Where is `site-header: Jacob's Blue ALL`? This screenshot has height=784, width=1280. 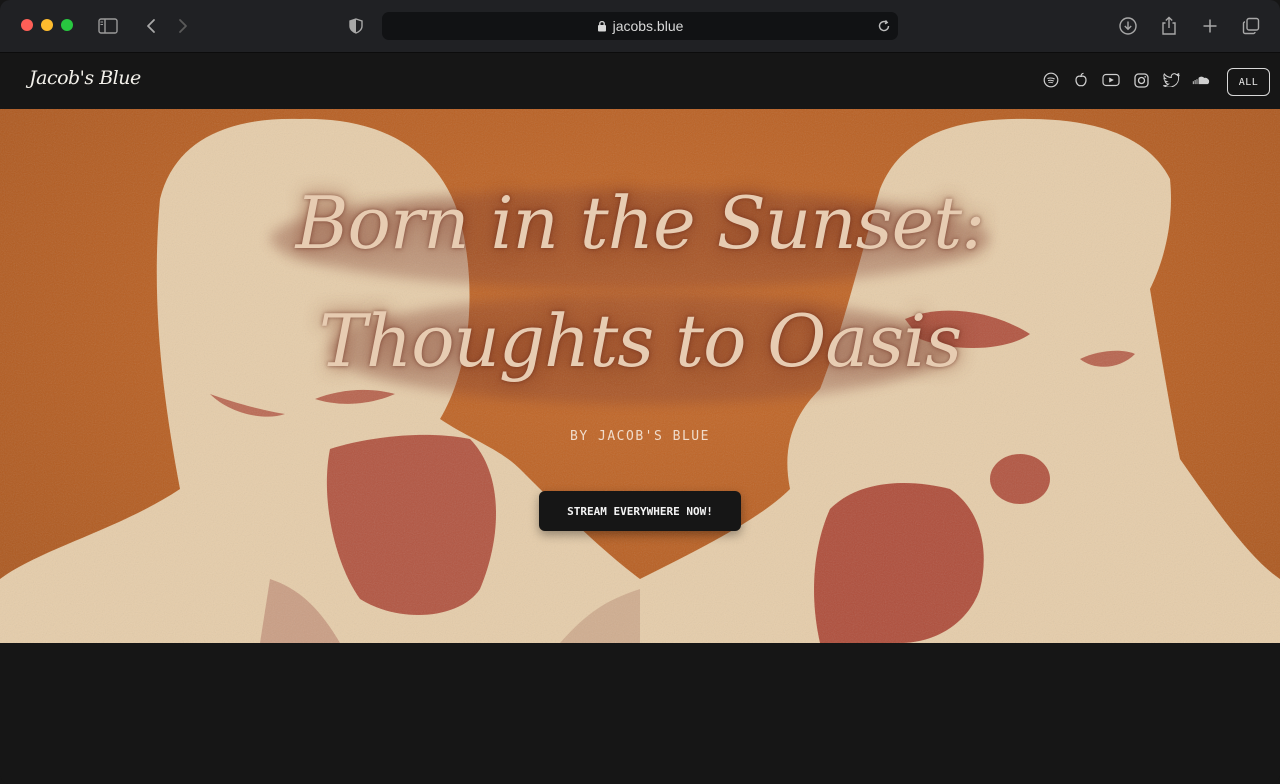 site-header: Jacob's Blue ALL is located at coordinates (640, 81).